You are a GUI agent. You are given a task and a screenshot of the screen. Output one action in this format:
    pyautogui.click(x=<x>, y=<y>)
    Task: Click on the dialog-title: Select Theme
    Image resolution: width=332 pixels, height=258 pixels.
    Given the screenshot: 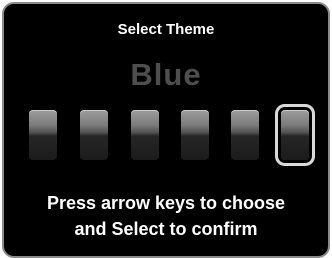 What is the action you would take?
    pyautogui.click(x=166, y=29)
    